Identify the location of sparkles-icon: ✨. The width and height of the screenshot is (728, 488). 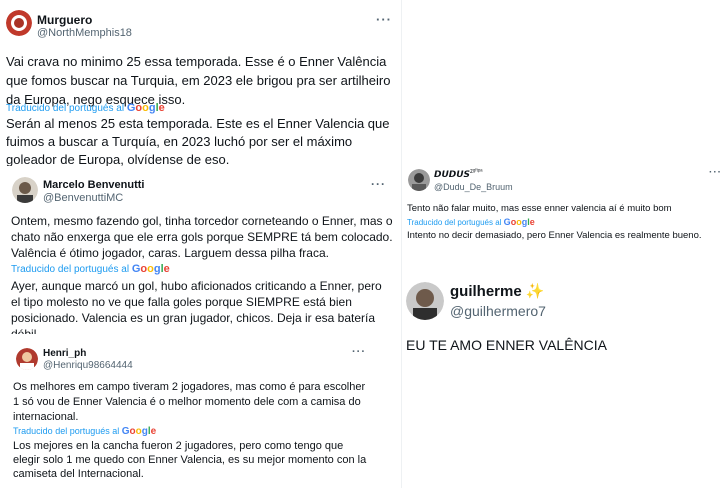
(535, 291).